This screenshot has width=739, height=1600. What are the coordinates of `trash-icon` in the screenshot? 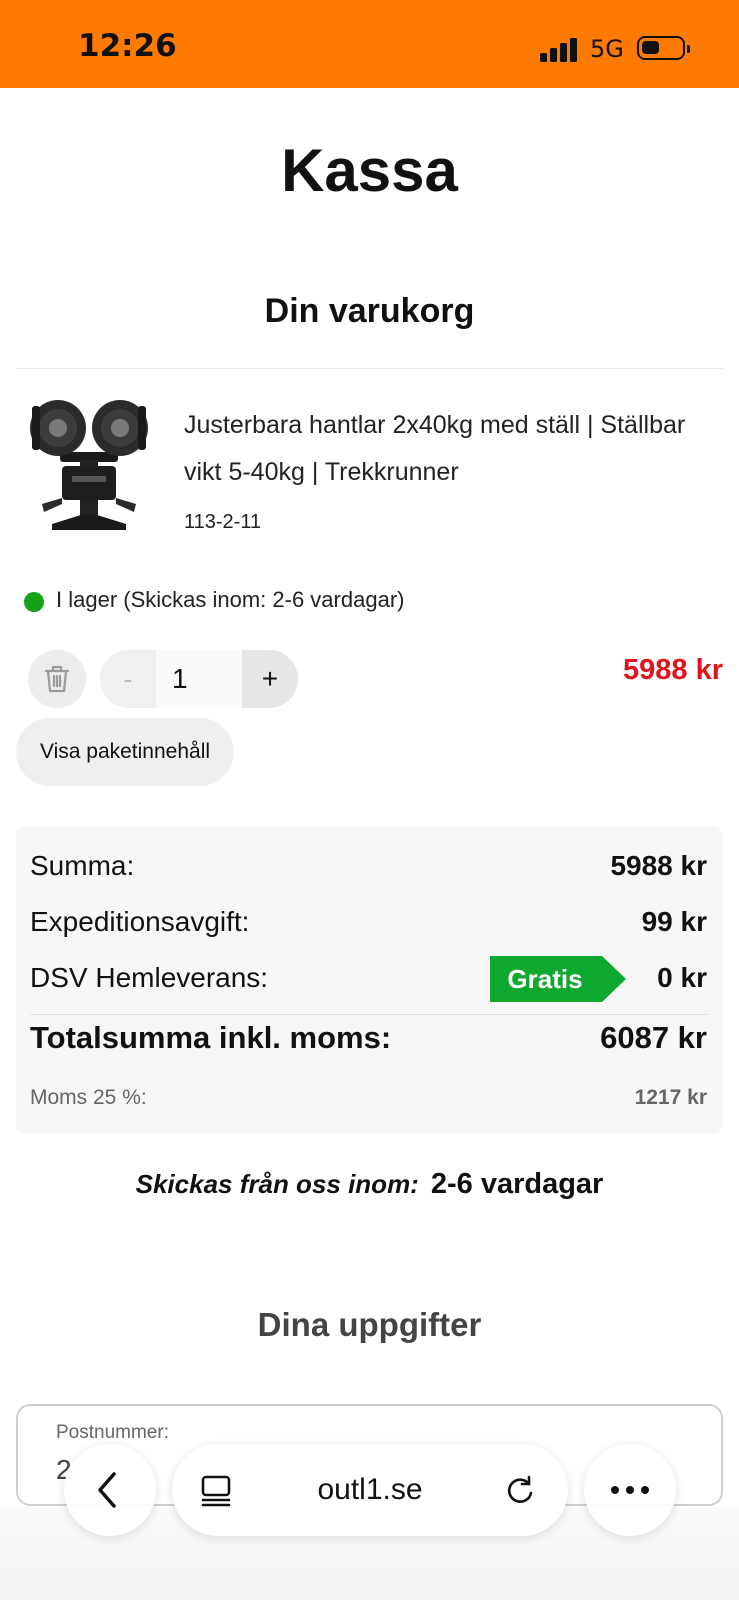 It's located at (57, 679).